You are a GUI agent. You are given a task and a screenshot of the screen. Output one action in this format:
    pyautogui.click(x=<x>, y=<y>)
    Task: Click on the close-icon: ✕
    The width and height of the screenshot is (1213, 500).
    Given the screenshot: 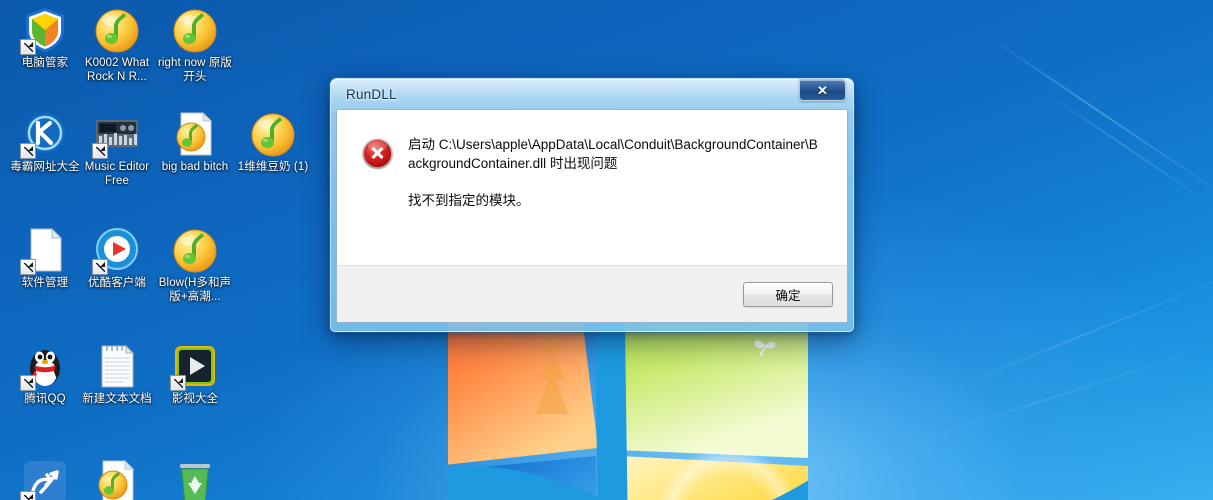 What is the action you would take?
    pyautogui.click(x=822, y=90)
    